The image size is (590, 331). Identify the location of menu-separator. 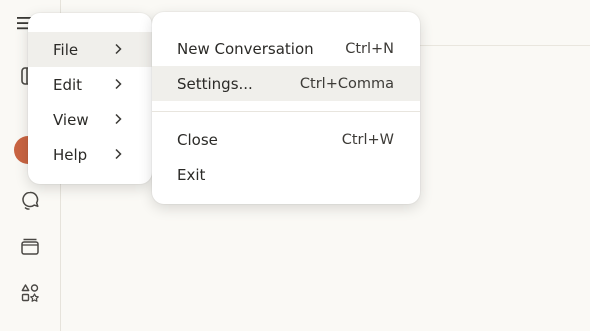
(286, 111).